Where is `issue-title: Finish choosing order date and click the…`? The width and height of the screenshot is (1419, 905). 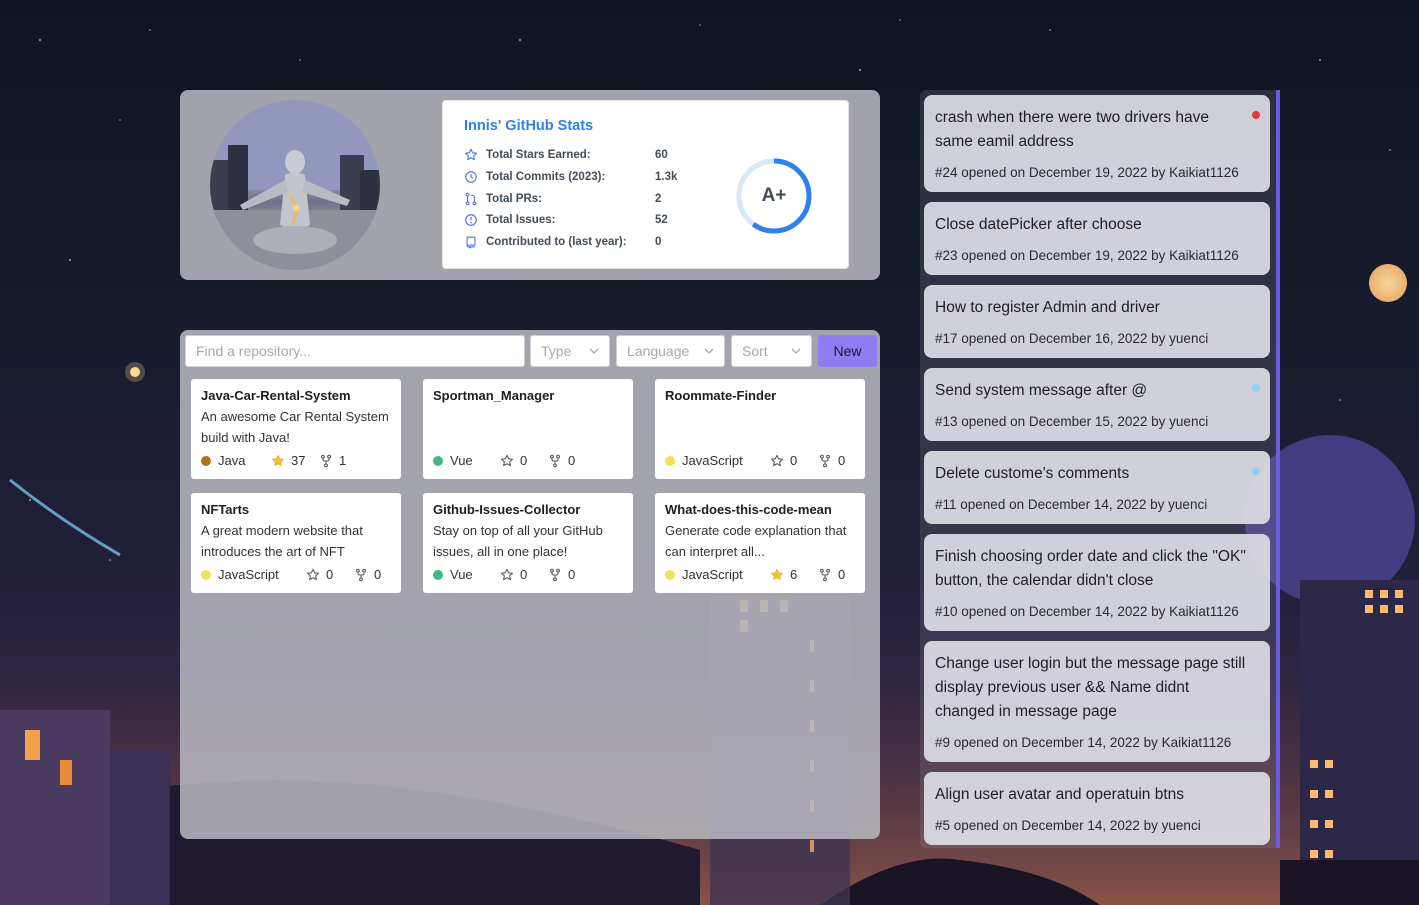 issue-title: Finish choosing order date and click the… is located at coordinates (1091, 569).